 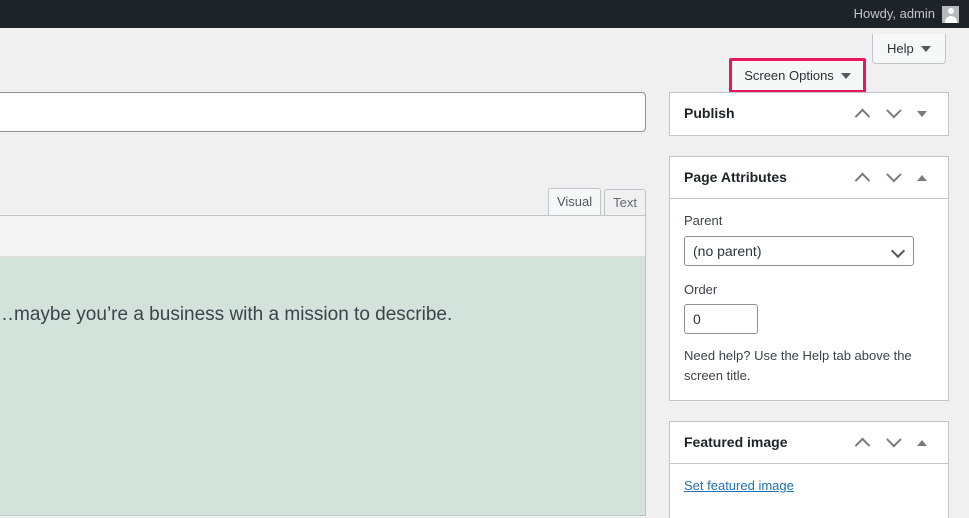 I want to click on order-label: Order, so click(x=701, y=289).